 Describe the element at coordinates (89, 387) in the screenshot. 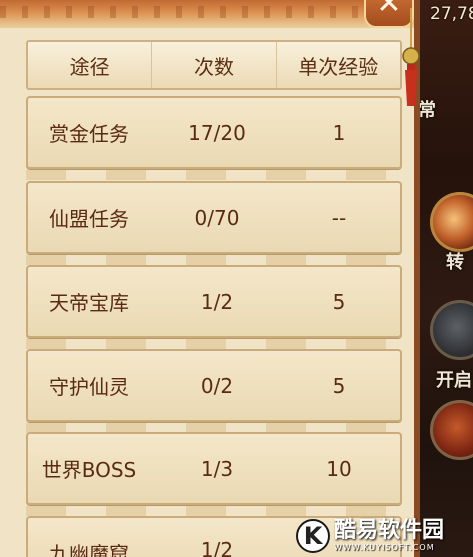

I see `row-source-name: 守护仙灵` at that location.